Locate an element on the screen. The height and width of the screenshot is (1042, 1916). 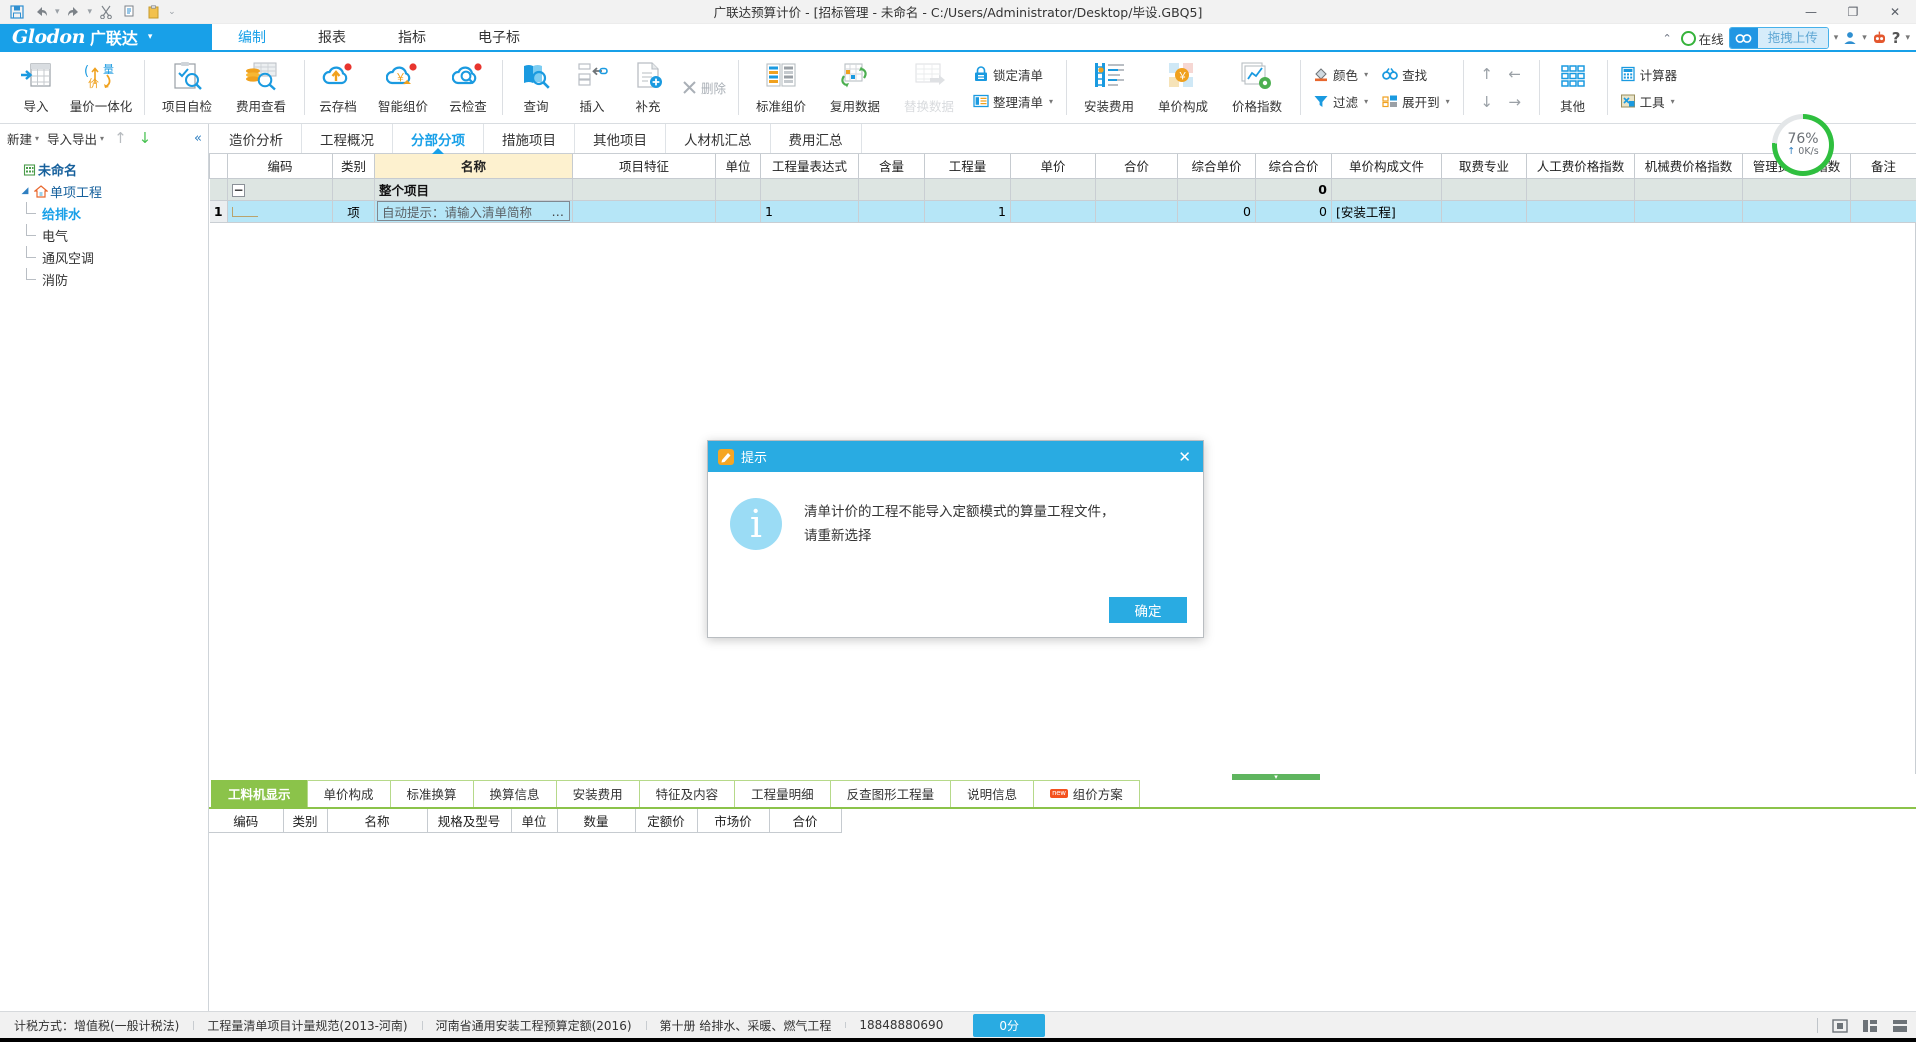
qty-price-button: (价量 量价一体化 is located at coordinates (101, 87).